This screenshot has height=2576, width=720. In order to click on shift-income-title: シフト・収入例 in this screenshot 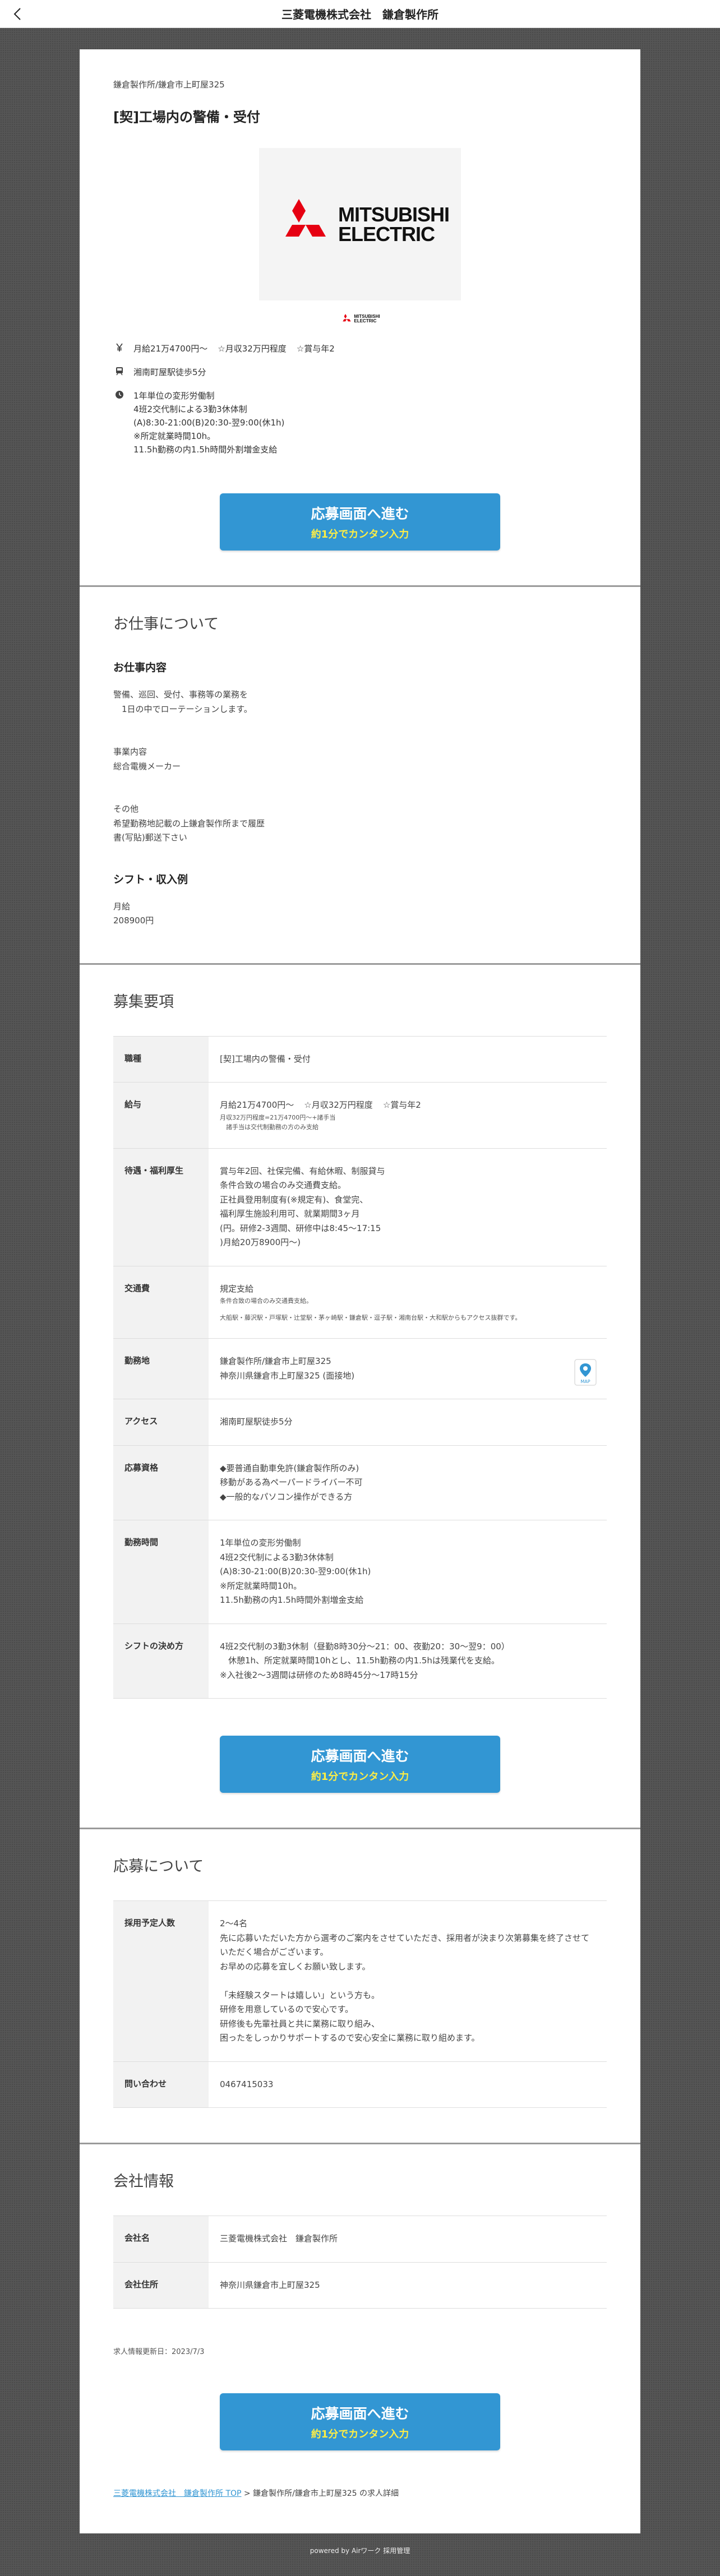, I will do `click(150, 879)`.